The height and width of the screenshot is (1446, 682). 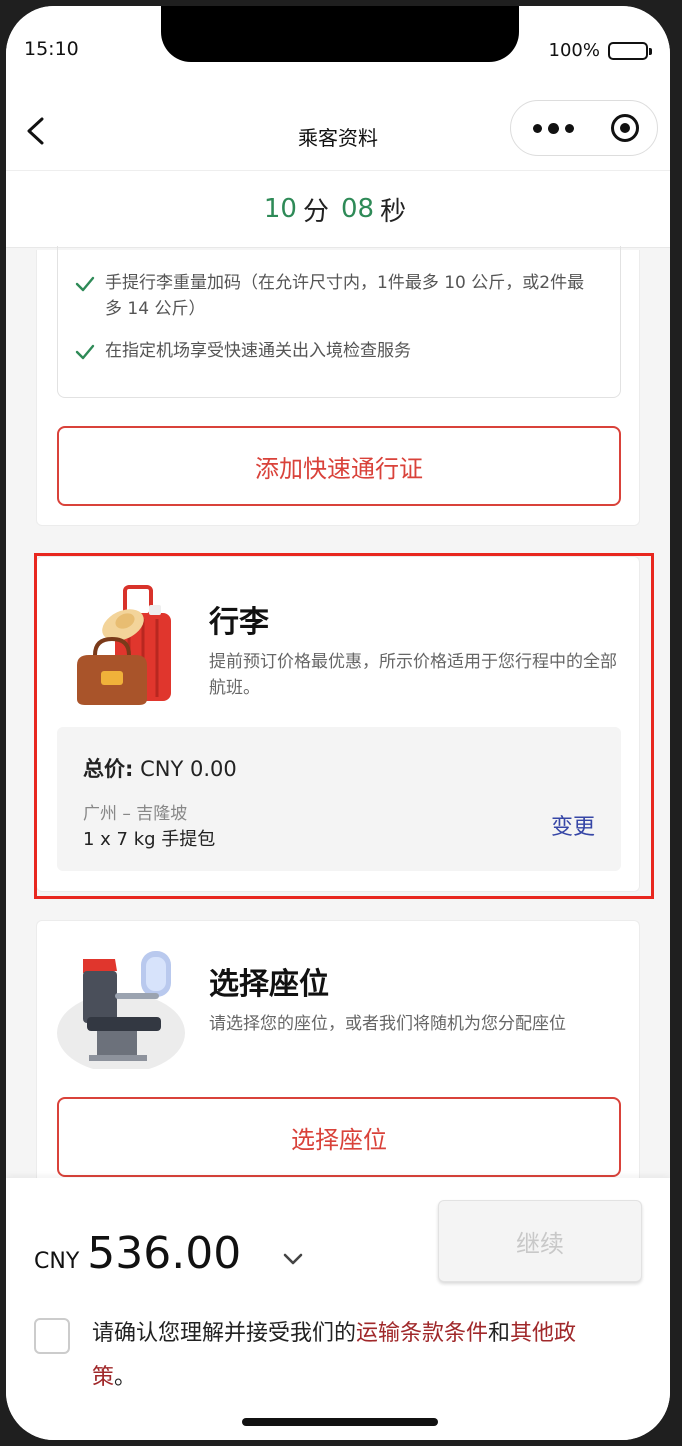 What do you see at coordinates (553, 128) in the screenshot?
I see `more-icon` at bounding box center [553, 128].